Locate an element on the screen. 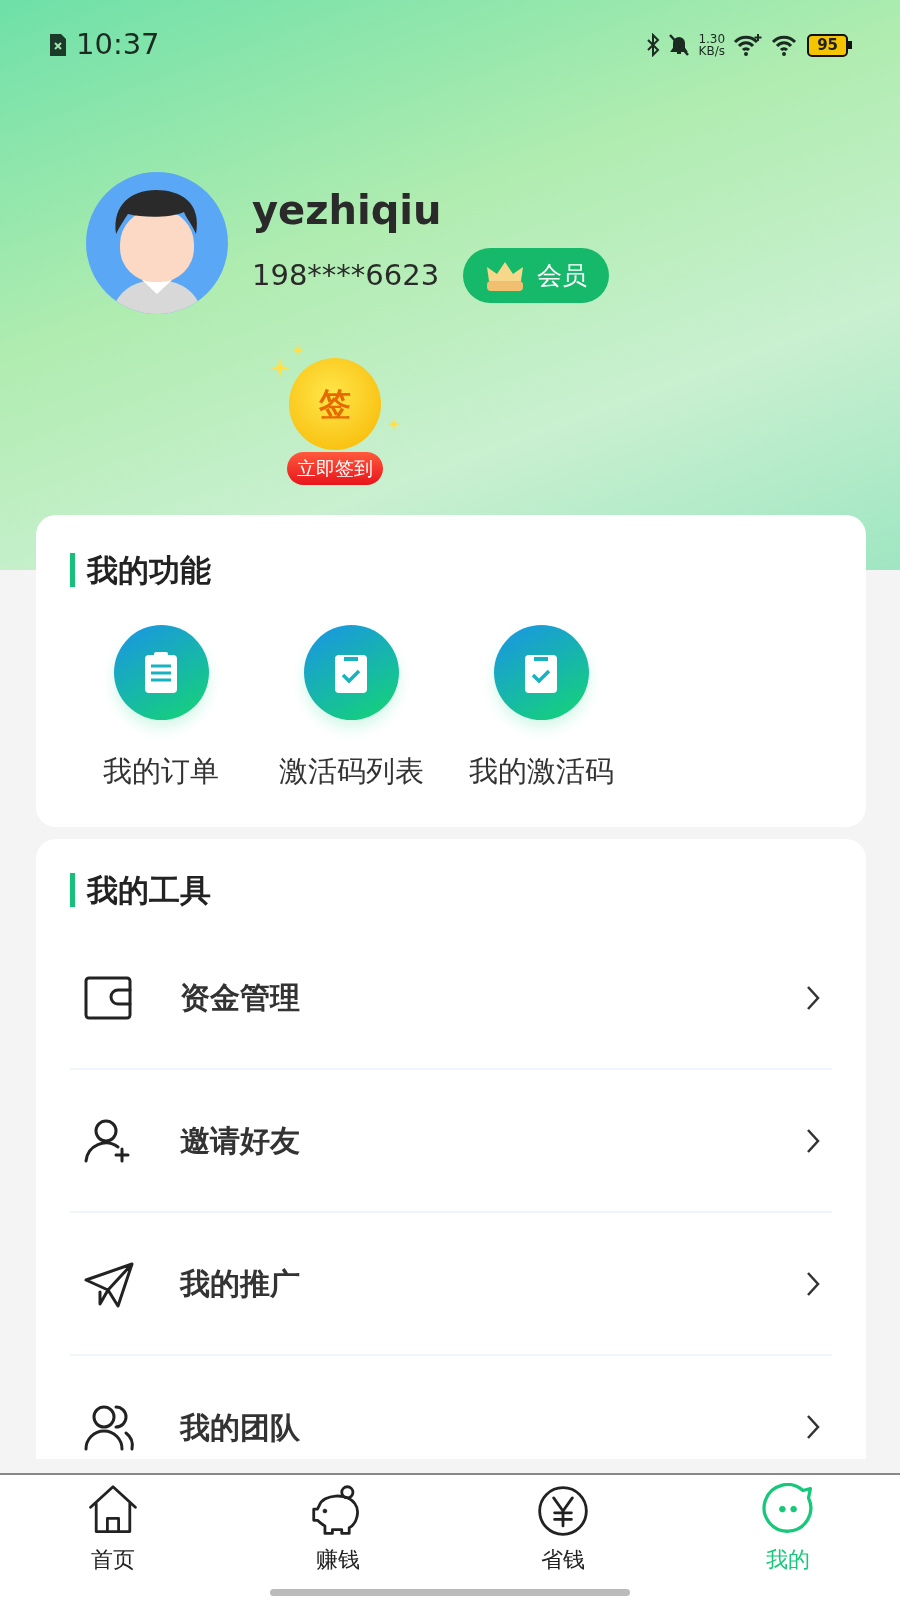  section-title: 我的功能 is located at coordinates (451, 569).